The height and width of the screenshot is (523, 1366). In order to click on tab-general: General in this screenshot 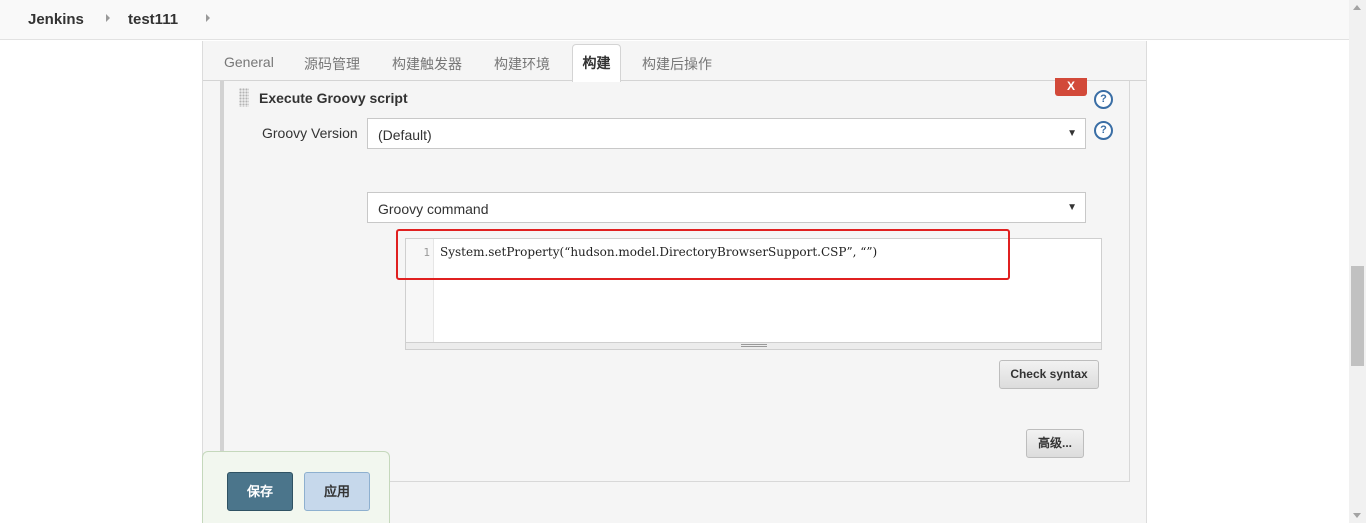, I will do `click(249, 62)`.